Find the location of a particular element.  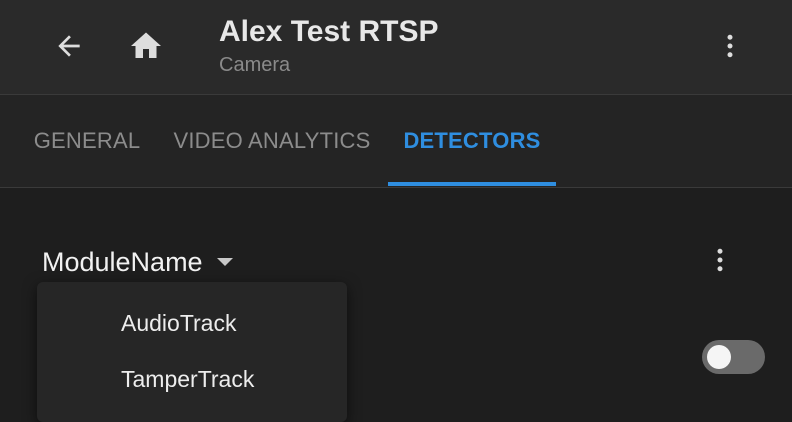

tab-video-analytics: VIDEO ANALYTICS is located at coordinates (272, 141).